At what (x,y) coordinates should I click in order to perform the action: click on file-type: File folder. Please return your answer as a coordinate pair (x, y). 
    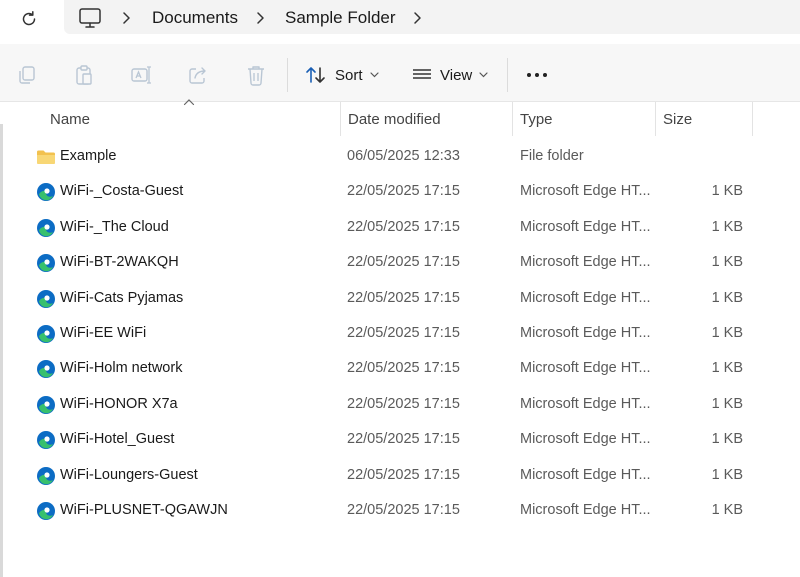
    Looking at the image, I should click on (552, 156).